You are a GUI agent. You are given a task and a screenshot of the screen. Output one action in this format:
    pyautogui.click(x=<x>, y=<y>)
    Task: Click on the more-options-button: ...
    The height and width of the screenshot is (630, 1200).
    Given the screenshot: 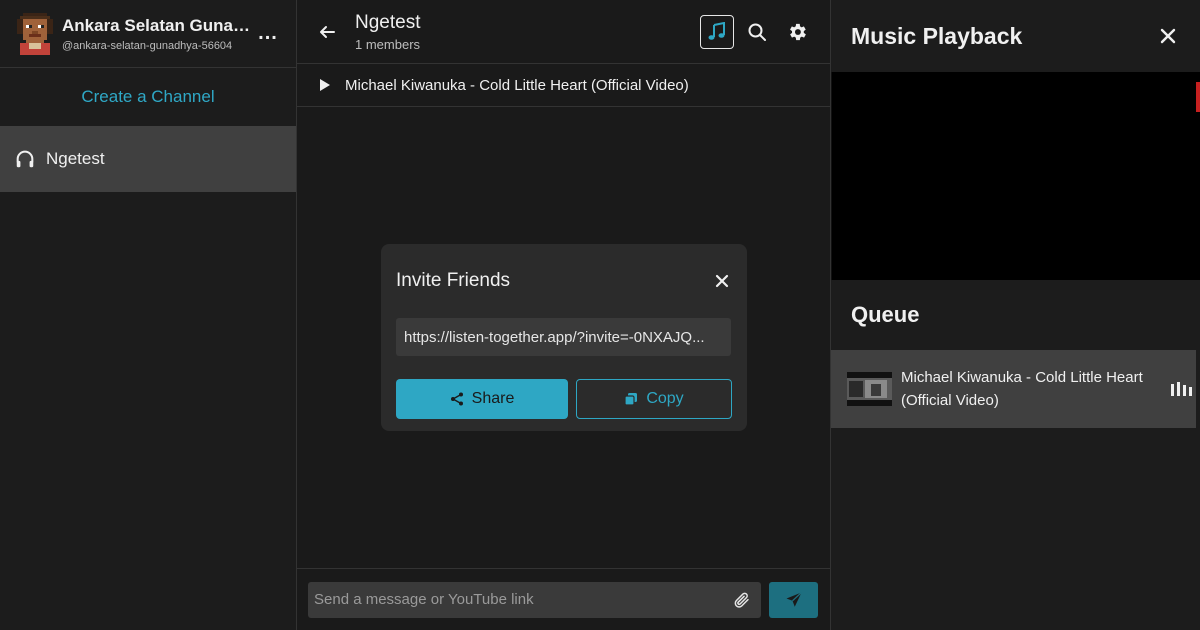 What is the action you would take?
    pyautogui.click(x=268, y=33)
    